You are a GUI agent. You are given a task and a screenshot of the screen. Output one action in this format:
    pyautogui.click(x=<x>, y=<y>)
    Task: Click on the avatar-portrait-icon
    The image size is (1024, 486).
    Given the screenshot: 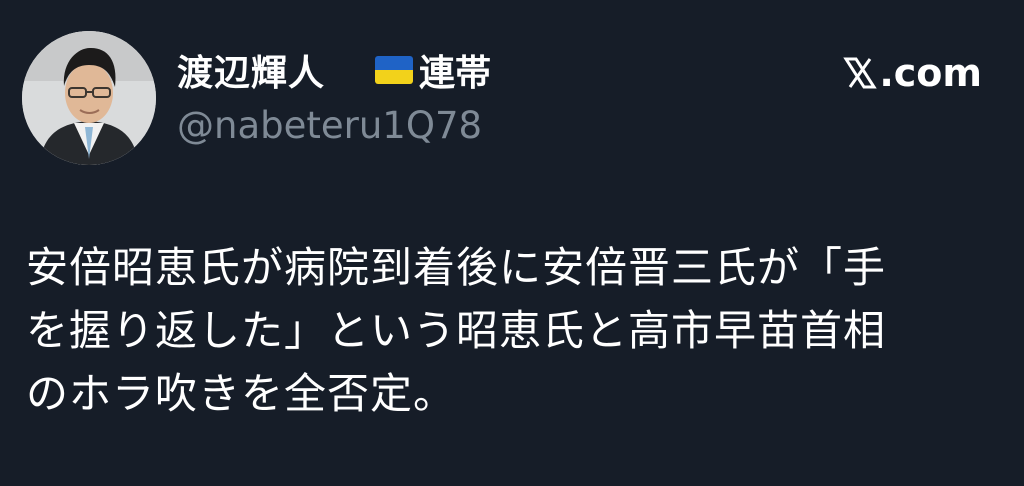 What is the action you would take?
    pyautogui.click(x=89, y=98)
    